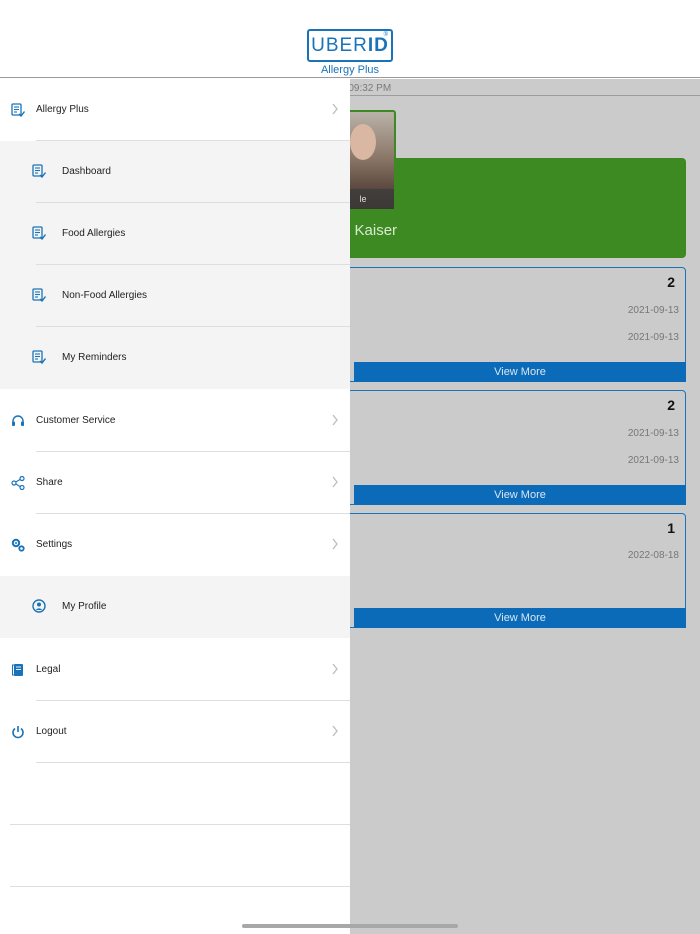  I want to click on menu-item-label: Settings, so click(54, 544).